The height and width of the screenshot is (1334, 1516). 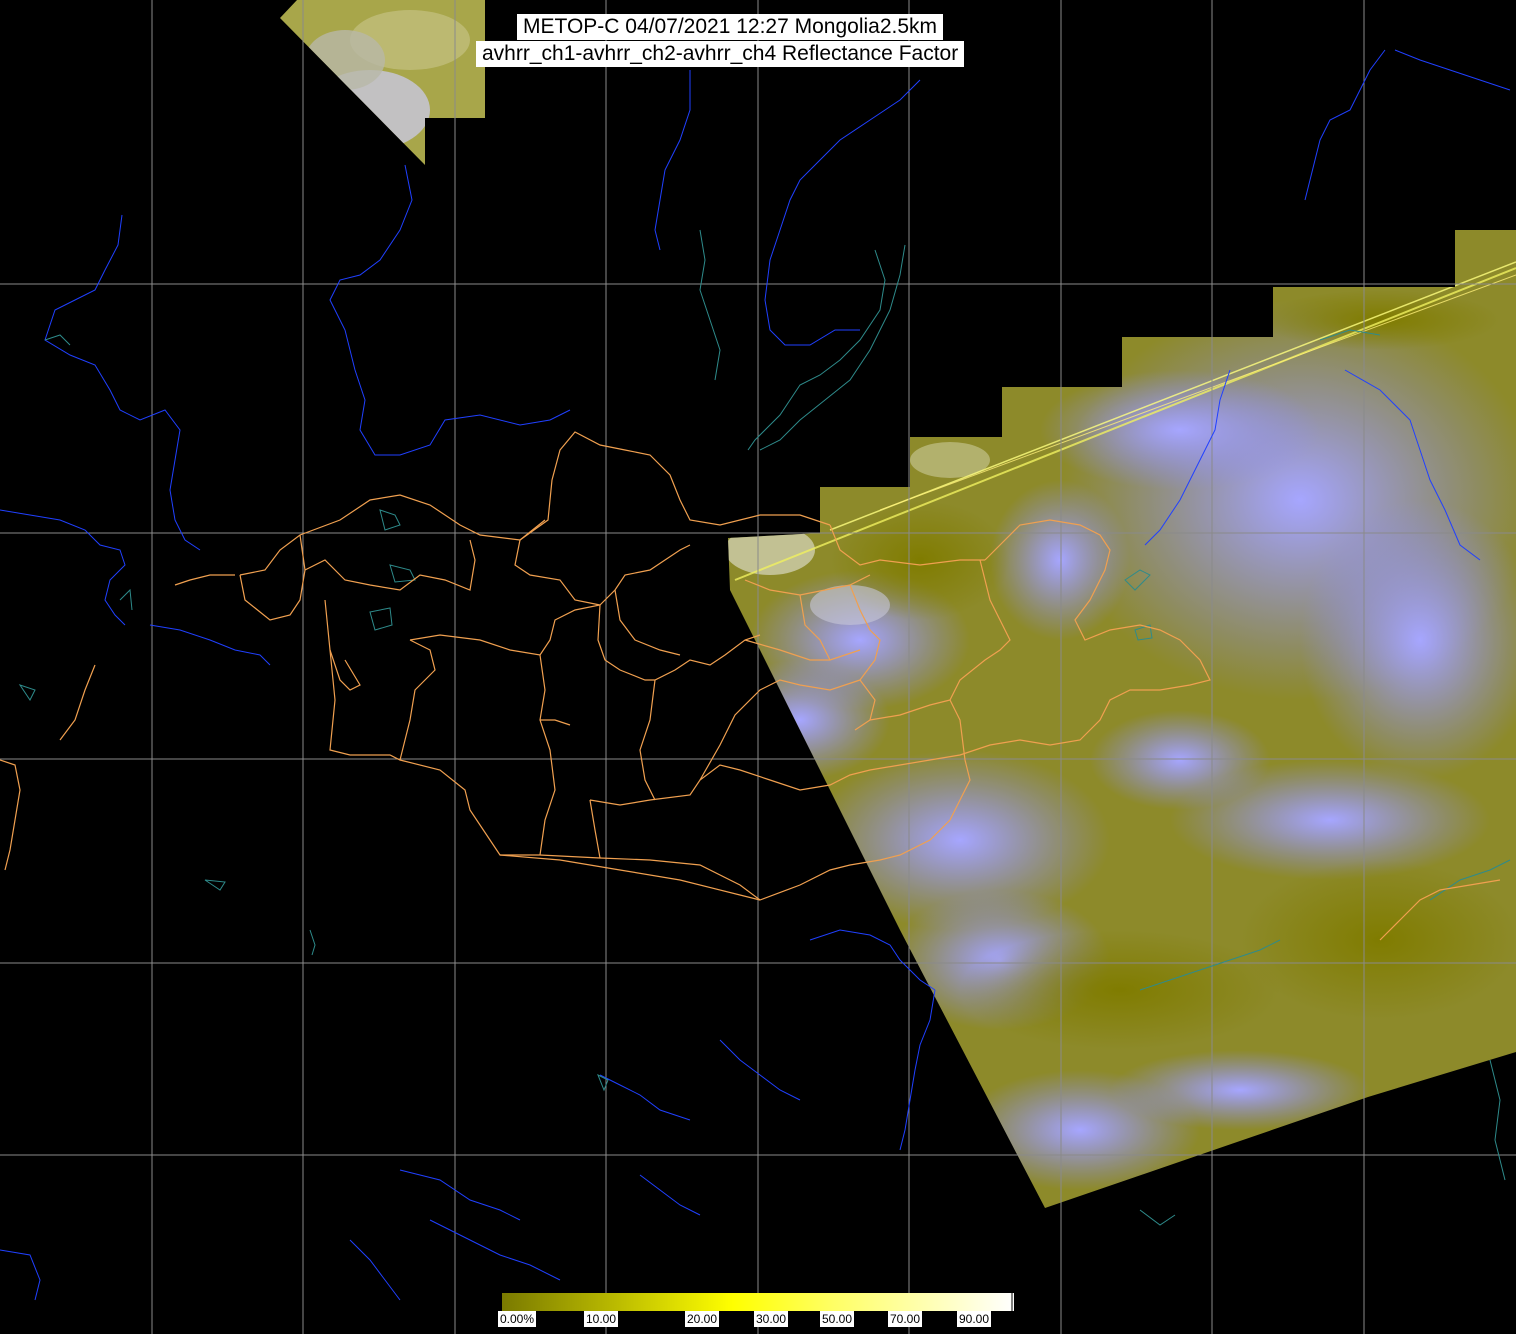 What do you see at coordinates (837, 1319) in the screenshot?
I see `colorbar-label-4: 50.00` at bounding box center [837, 1319].